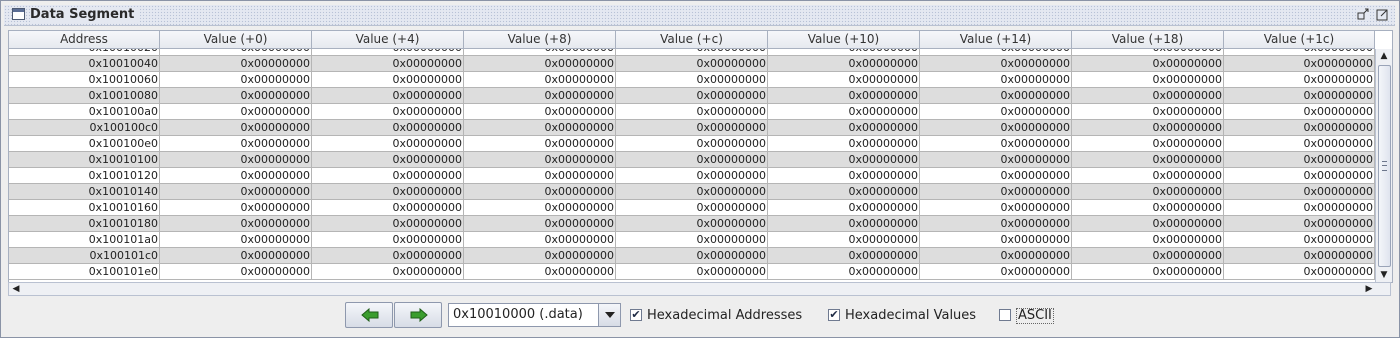 The width and height of the screenshot is (1400, 338). Describe the element at coordinates (692, 39) in the screenshot. I see `column-header: Value (+c)` at that location.